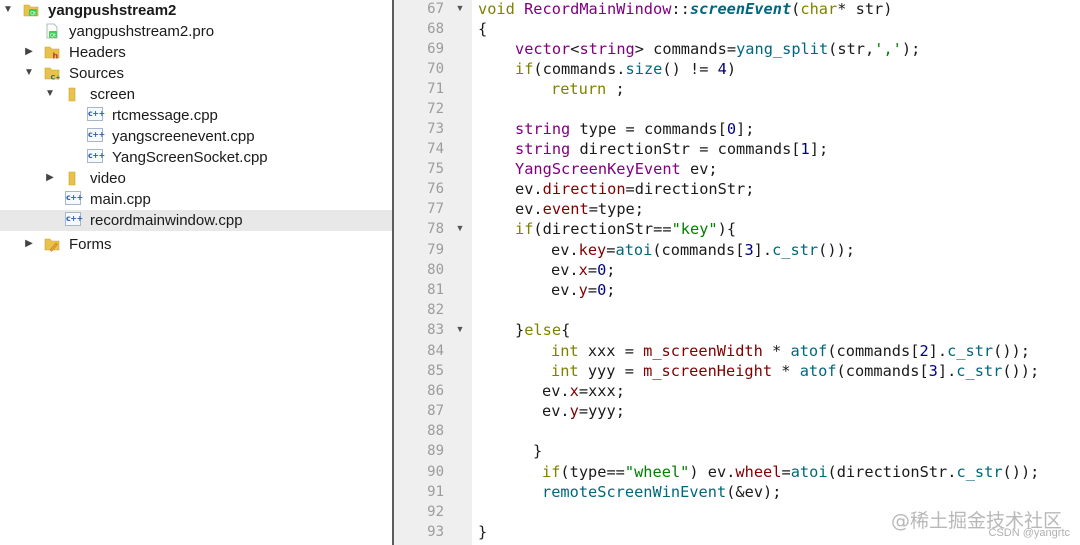 Image resolution: width=1080 pixels, height=545 pixels. I want to click on tree-item-label: video, so click(108, 178).